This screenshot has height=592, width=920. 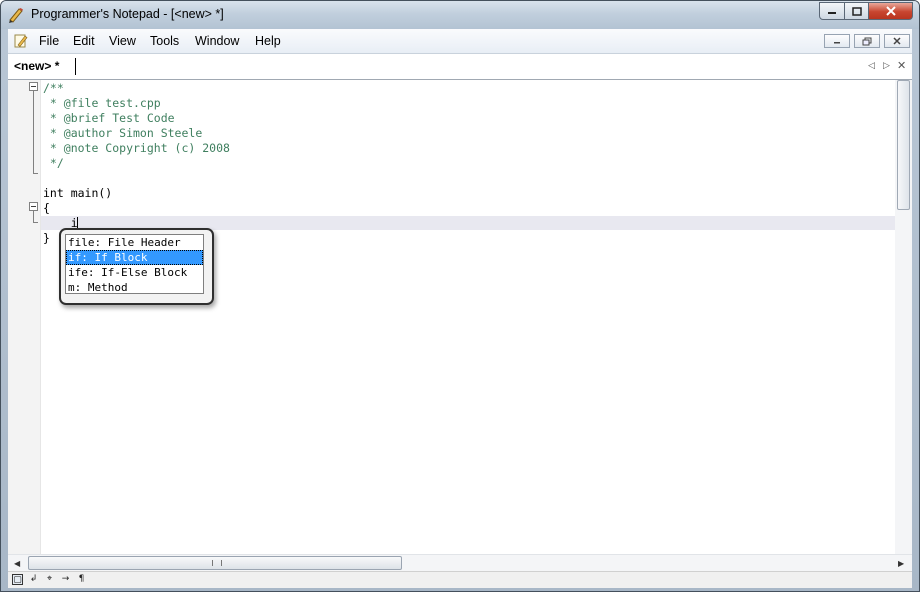 I want to click on window-title: Programmer's Notepad - [<new> *], so click(x=127, y=14).